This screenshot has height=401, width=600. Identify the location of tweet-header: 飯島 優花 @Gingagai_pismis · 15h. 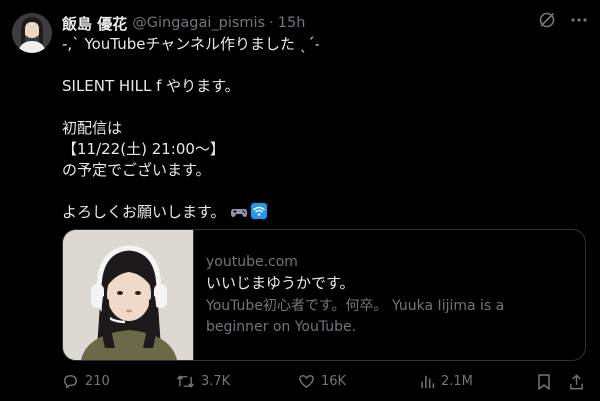
(301, 23).